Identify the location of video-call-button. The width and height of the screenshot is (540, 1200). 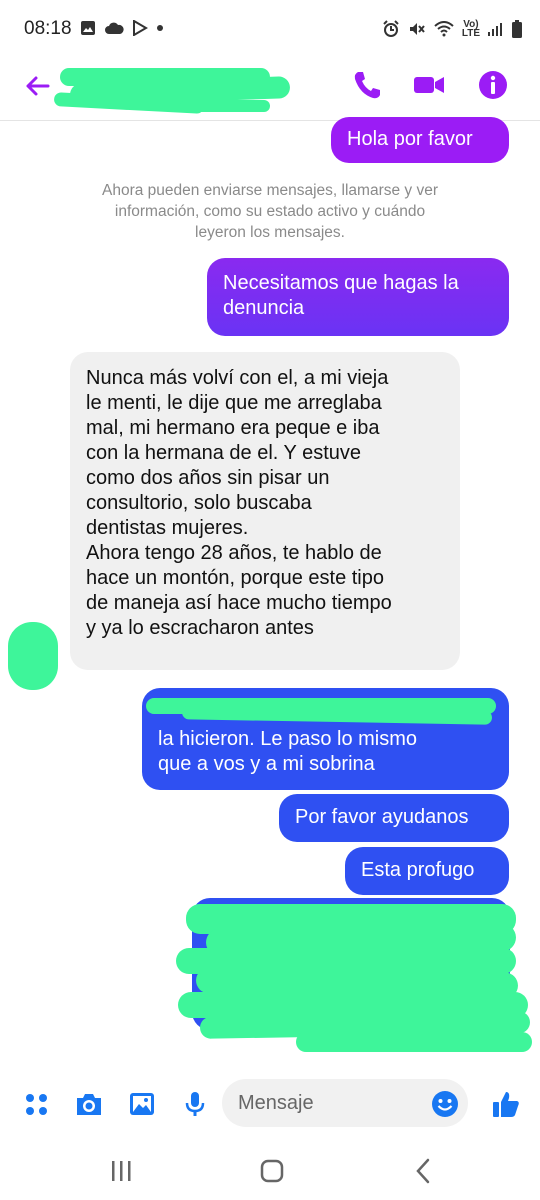
(429, 85).